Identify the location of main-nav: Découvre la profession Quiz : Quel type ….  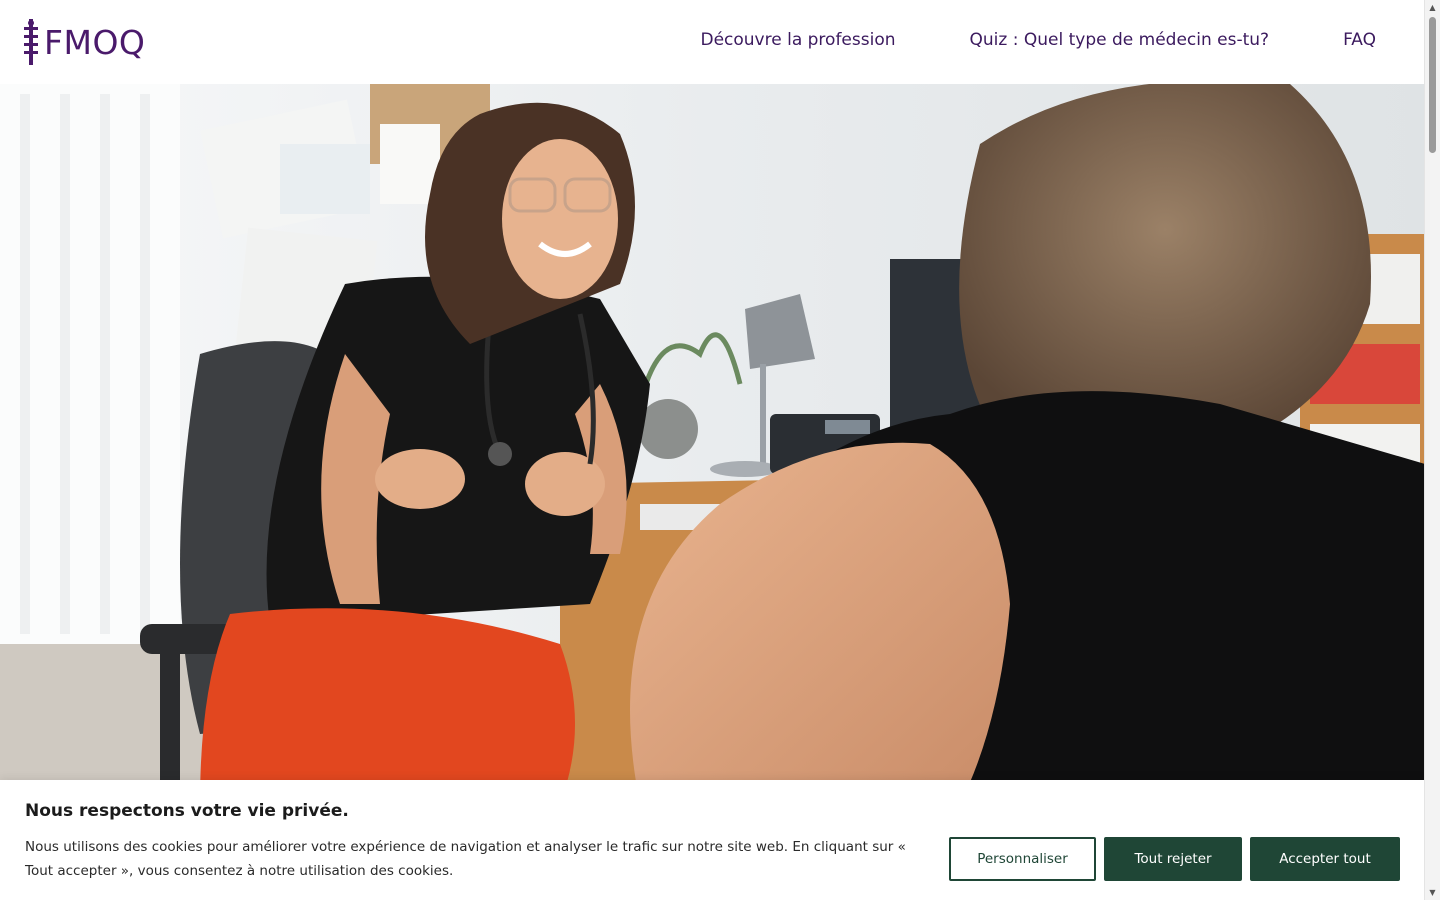
(1038, 40).